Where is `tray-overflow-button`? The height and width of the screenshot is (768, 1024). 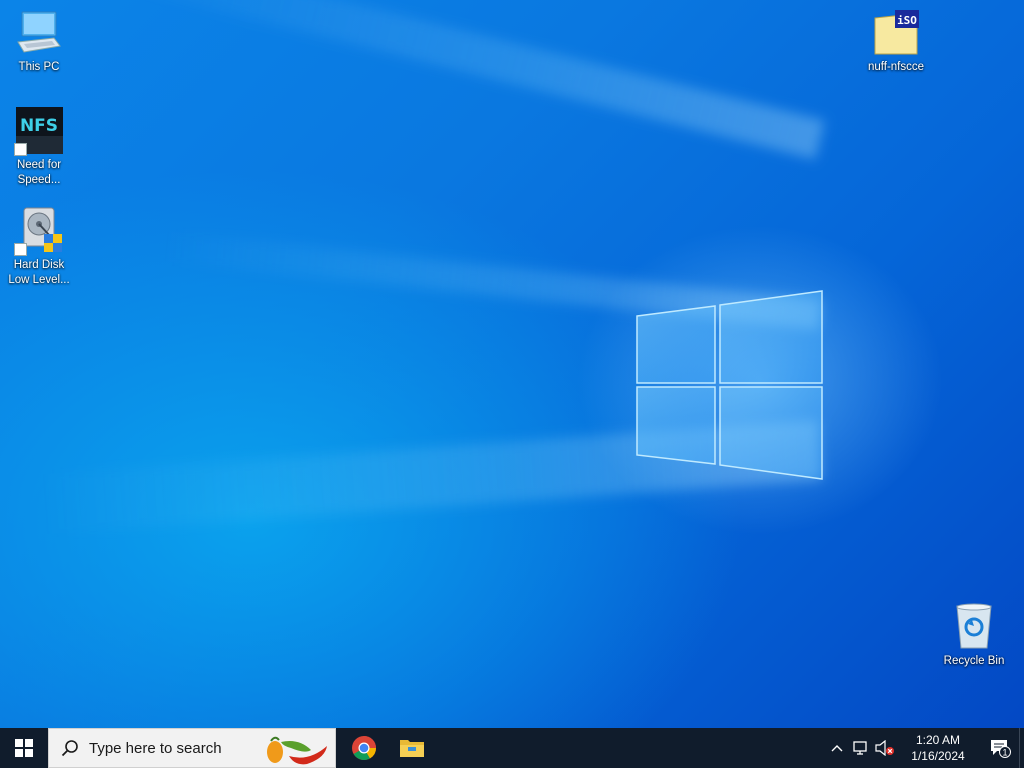 tray-overflow-button is located at coordinates (837, 748).